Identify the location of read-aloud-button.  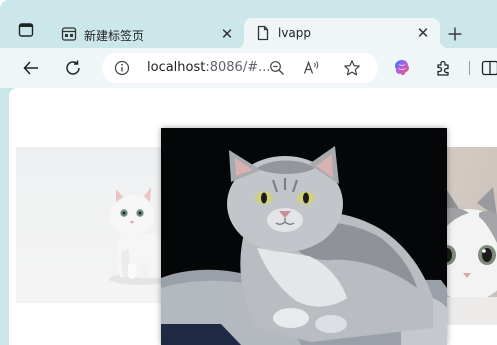
(312, 68).